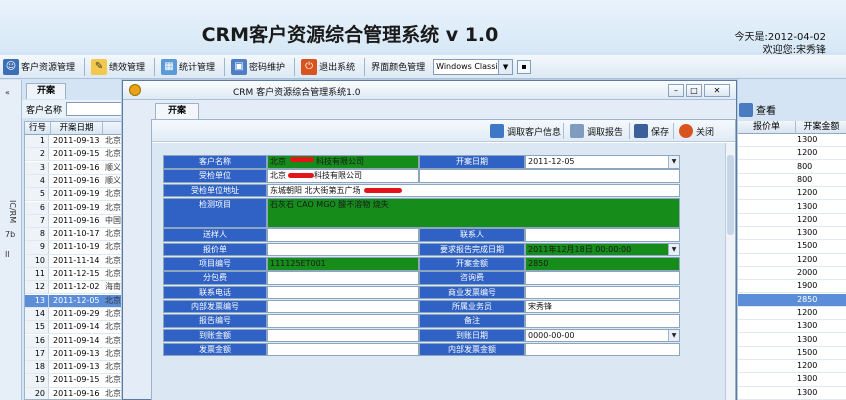 Image resolution: width=846 pixels, height=400 pixels. Describe the element at coordinates (343, 235) in the screenshot. I see `sender-field` at that location.